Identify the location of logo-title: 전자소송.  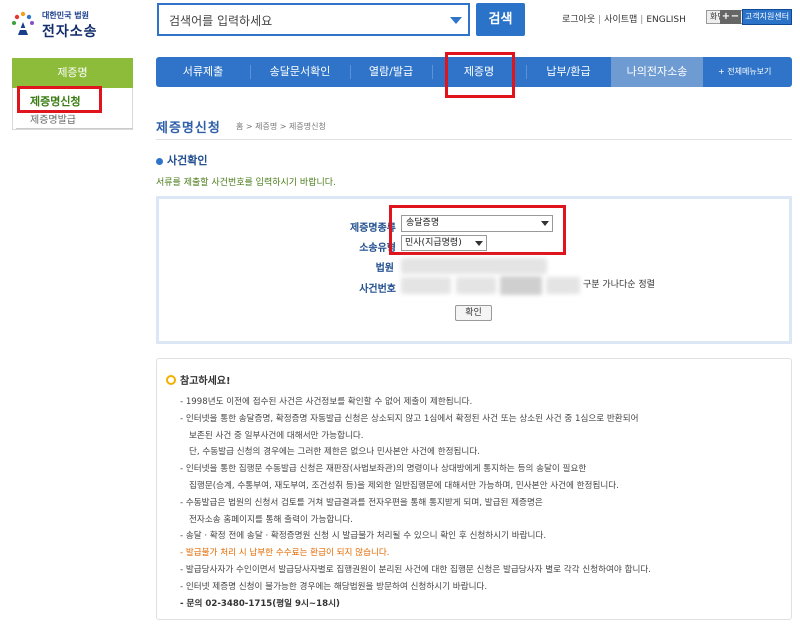
(70, 32).